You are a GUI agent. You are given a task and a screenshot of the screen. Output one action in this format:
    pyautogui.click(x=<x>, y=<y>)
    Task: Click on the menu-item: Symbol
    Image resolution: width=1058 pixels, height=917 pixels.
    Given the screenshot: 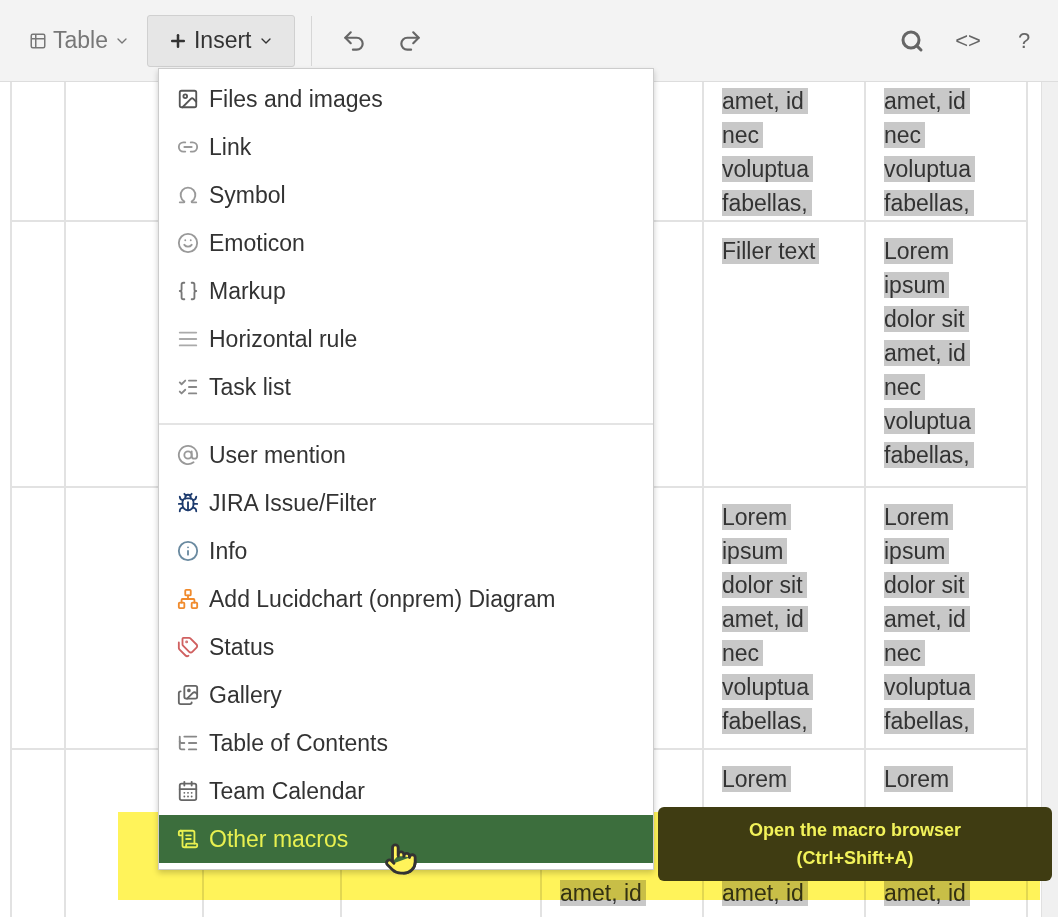 What is the action you would take?
    pyautogui.click(x=406, y=195)
    